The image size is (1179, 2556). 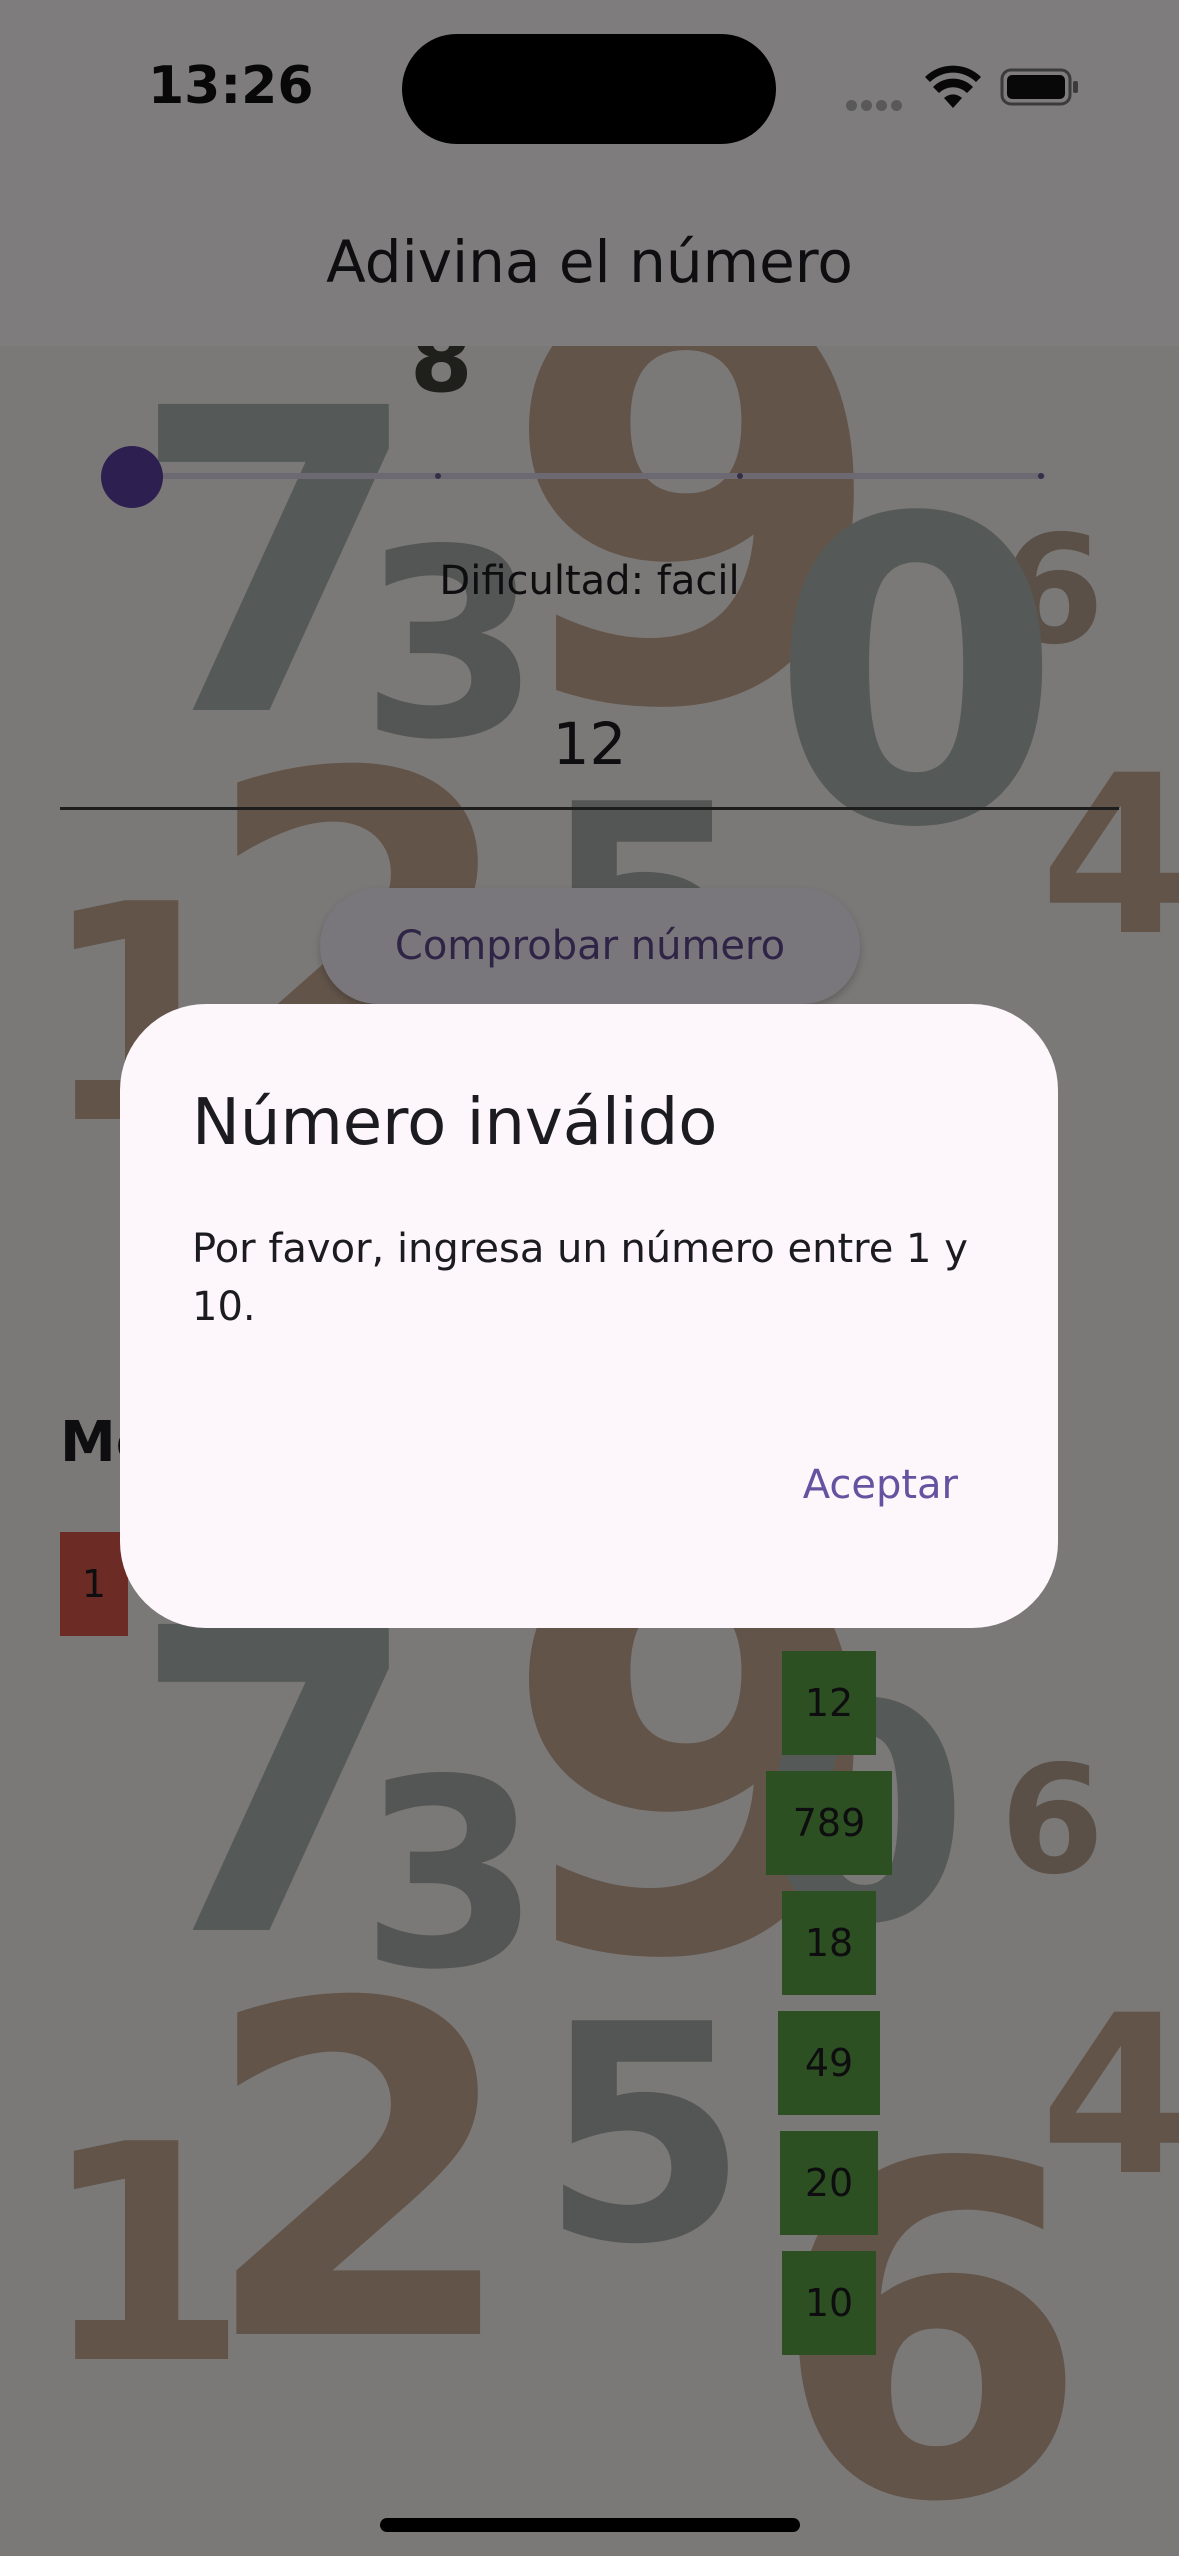 What do you see at coordinates (455, 1123) in the screenshot?
I see `dialog-title: Número inválido` at bounding box center [455, 1123].